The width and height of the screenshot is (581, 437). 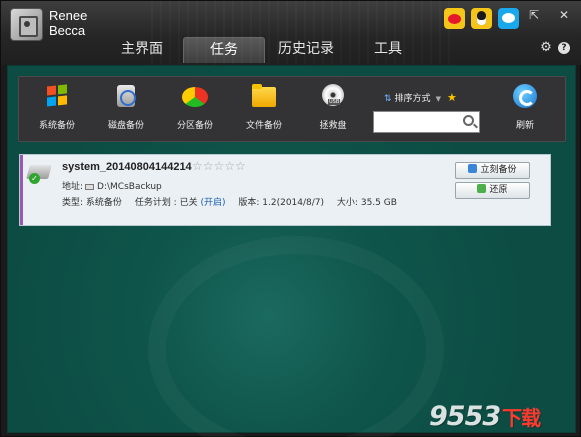 I want to click on task-address-row: 地址: D:\MCsBackup, so click(x=112, y=185).